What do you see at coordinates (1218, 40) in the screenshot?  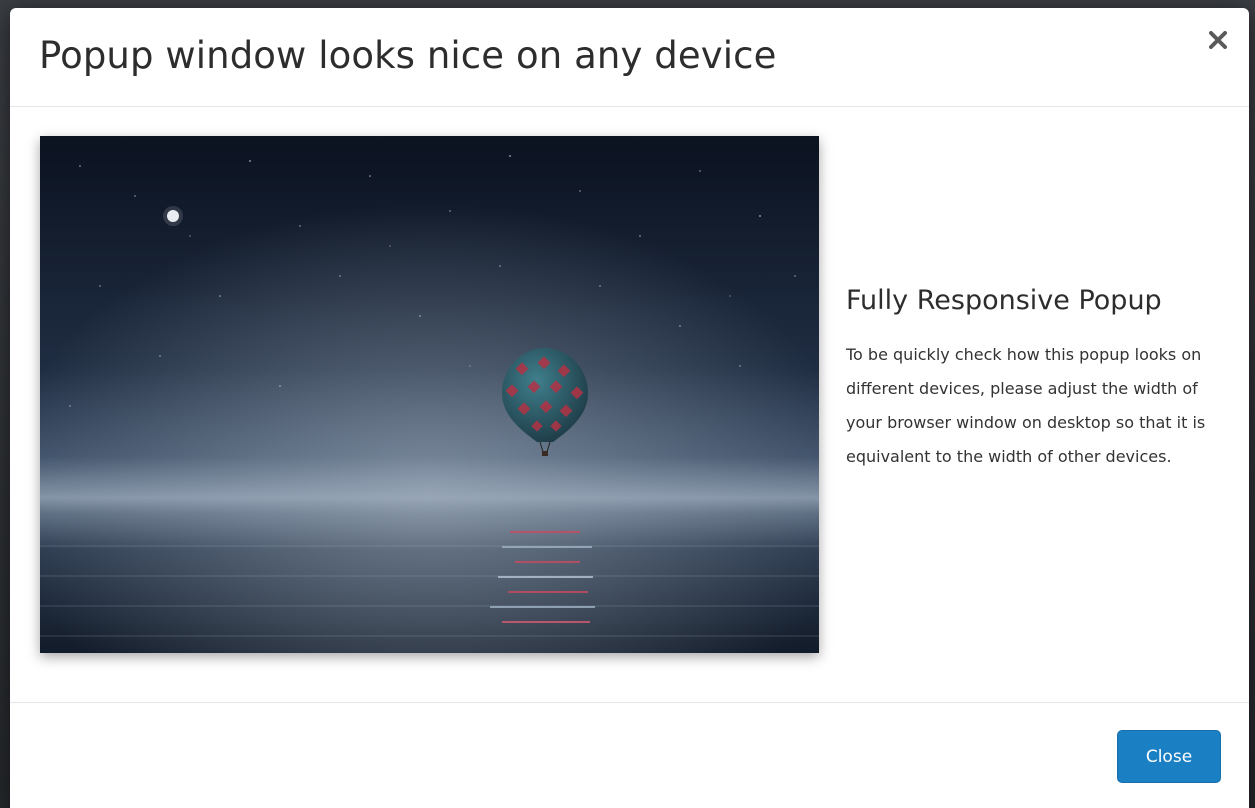 I see `close-icon` at bounding box center [1218, 40].